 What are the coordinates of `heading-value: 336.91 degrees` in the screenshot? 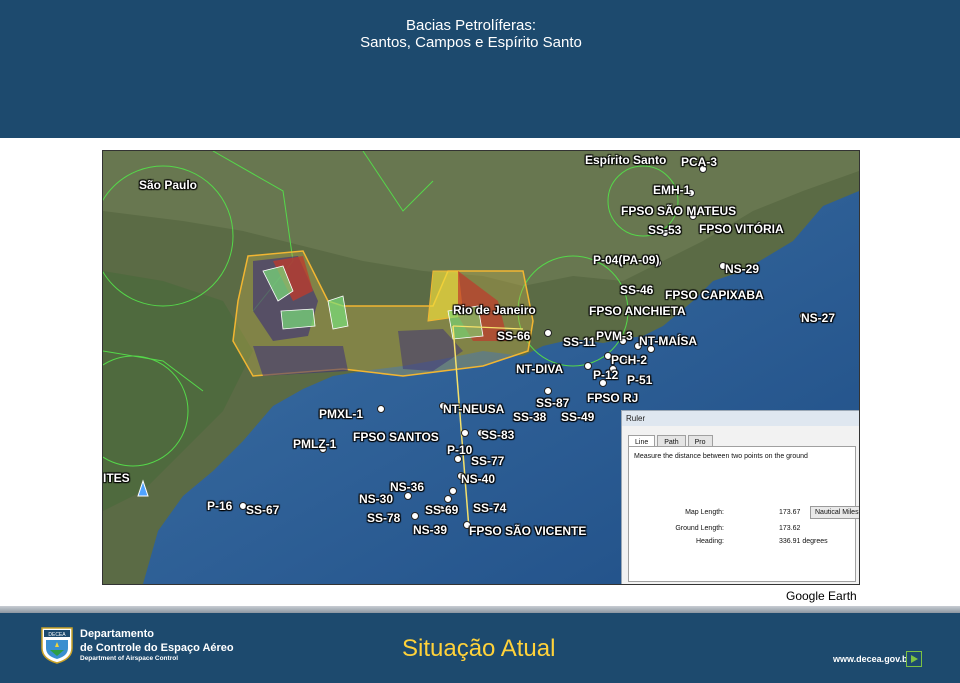 It's located at (803, 541).